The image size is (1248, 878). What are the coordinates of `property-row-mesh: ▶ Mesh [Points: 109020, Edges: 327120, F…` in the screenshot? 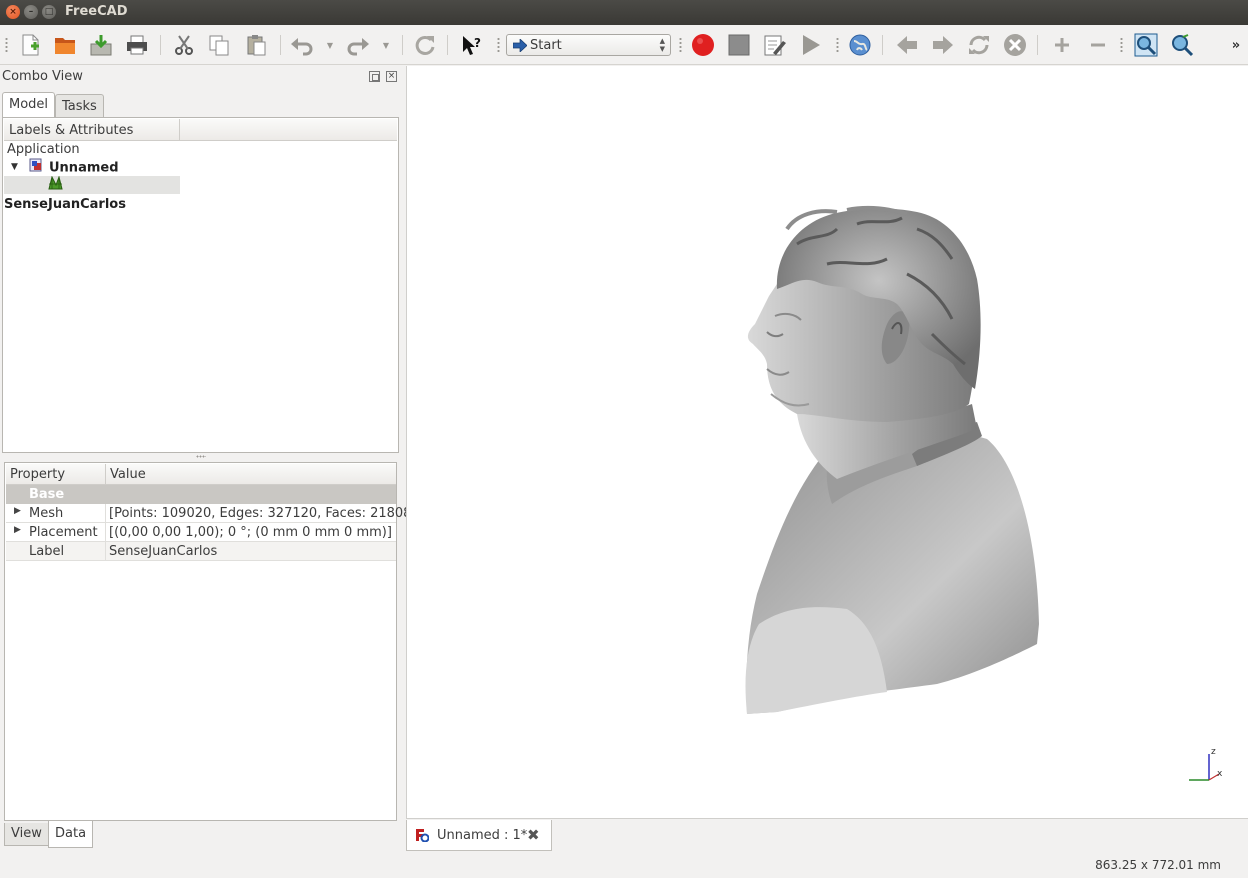 It's located at (215, 513).